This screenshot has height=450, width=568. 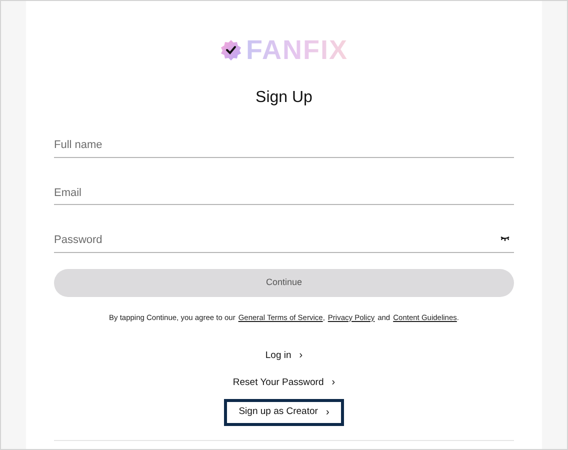 I want to click on hidden-eye-icon, so click(x=505, y=239).